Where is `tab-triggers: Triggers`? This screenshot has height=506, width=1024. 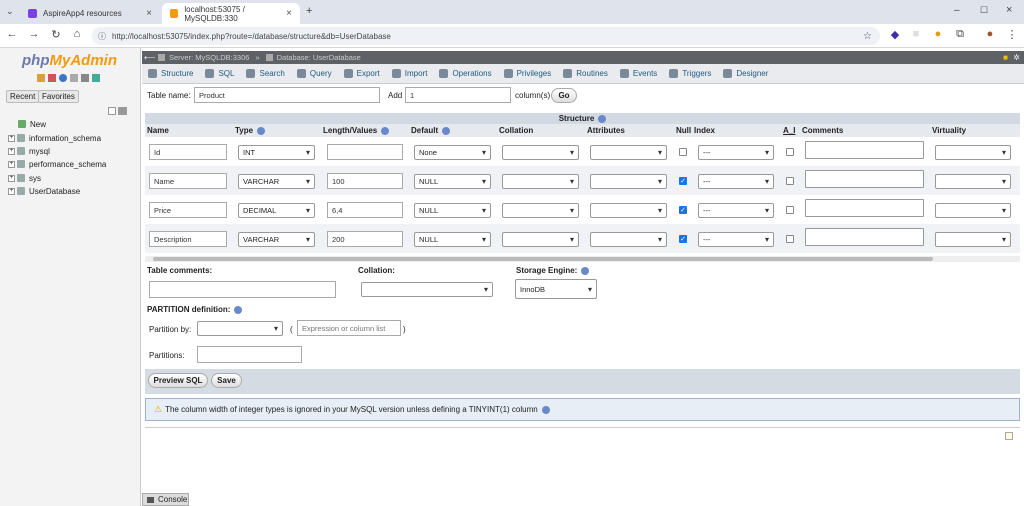 tab-triggers: Triggers is located at coordinates (690, 74).